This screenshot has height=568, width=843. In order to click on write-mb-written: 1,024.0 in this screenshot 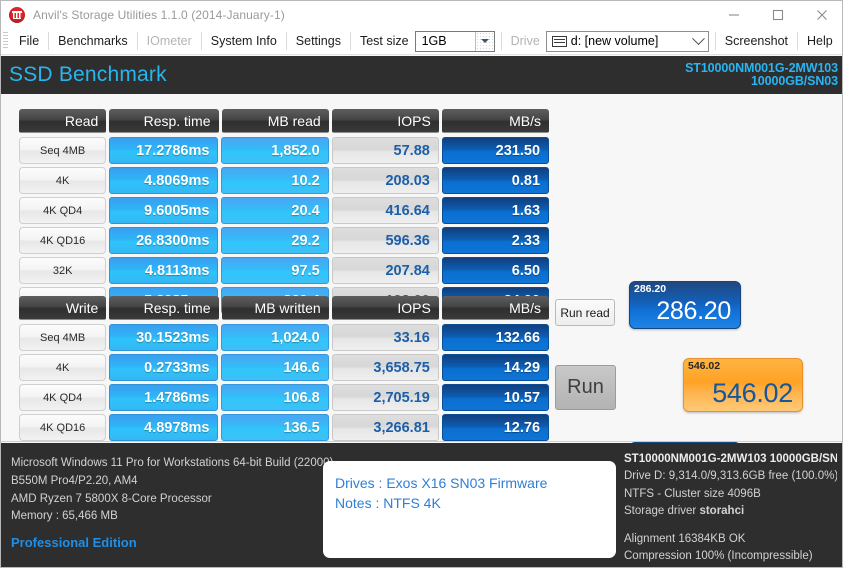, I will do `click(275, 337)`.